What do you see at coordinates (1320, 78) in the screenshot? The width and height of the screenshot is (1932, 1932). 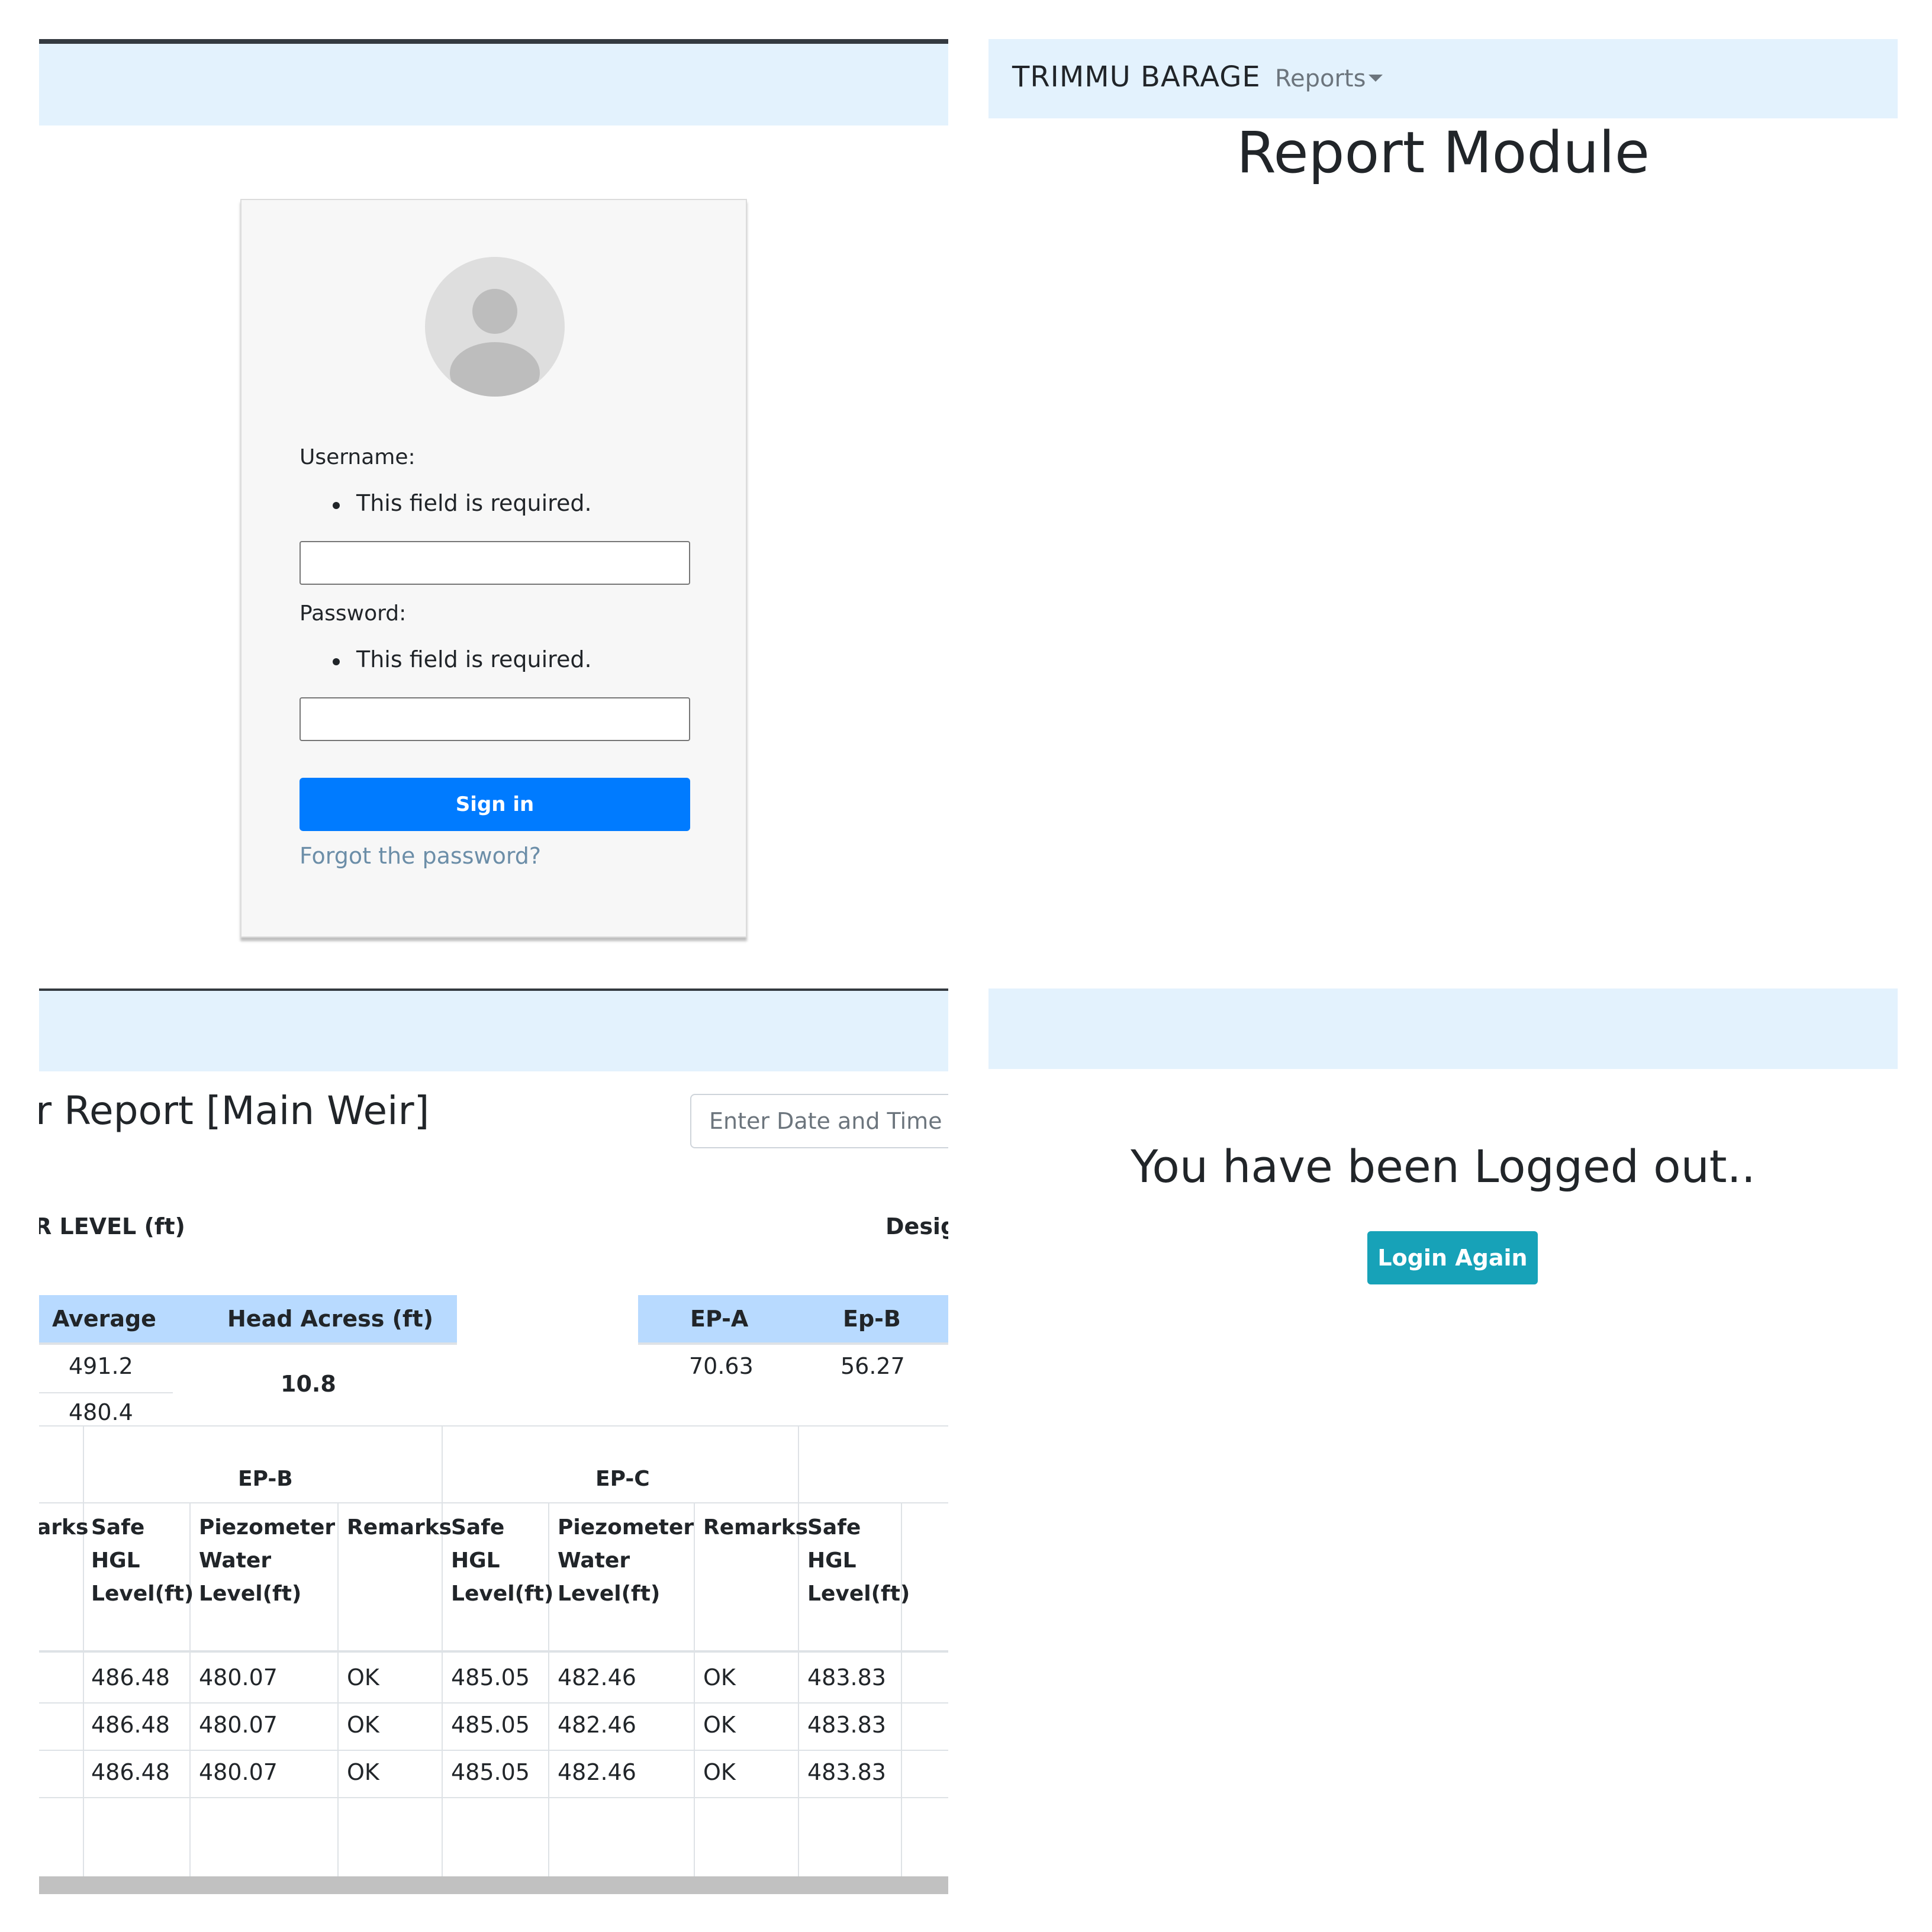 I see `reports-dropdown: Reports` at bounding box center [1320, 78].